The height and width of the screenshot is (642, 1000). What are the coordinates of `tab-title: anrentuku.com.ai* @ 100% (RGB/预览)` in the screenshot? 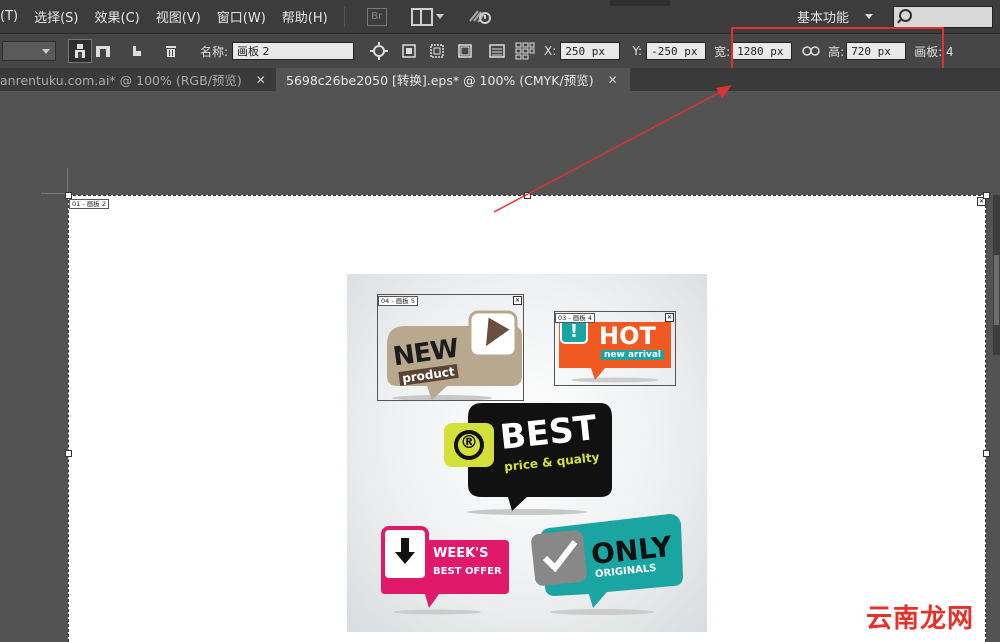 It's located at (121, 80).